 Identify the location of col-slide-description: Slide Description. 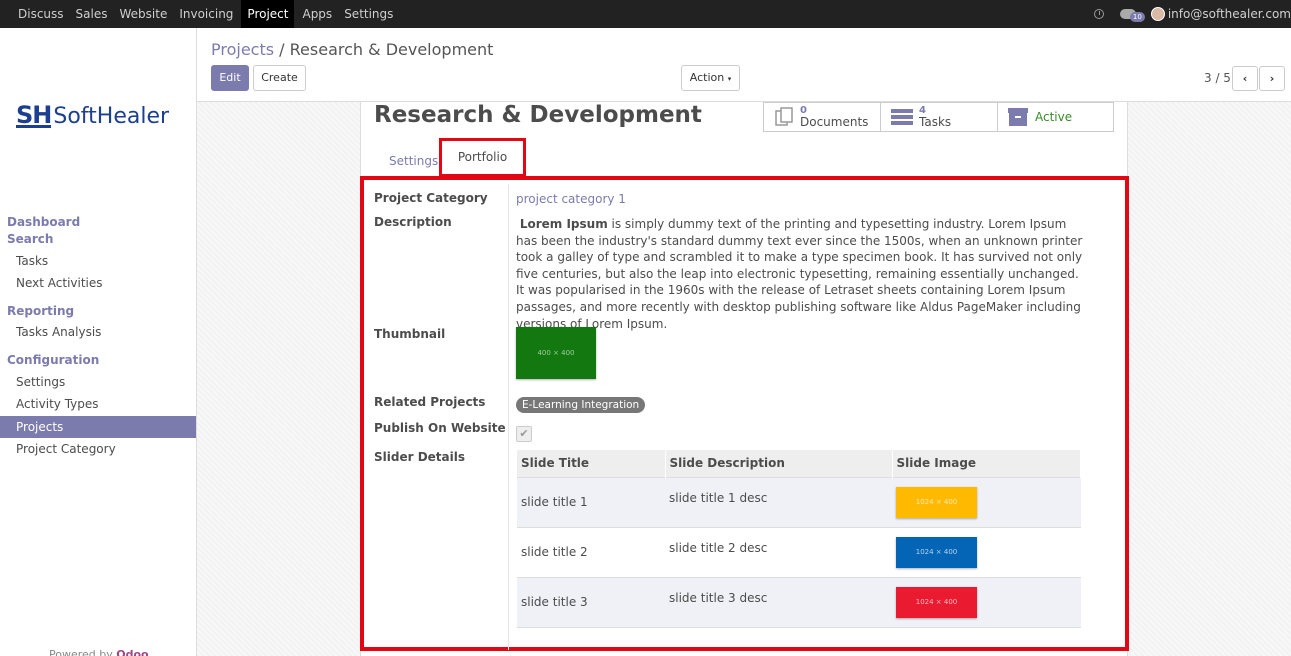
(779, 463).